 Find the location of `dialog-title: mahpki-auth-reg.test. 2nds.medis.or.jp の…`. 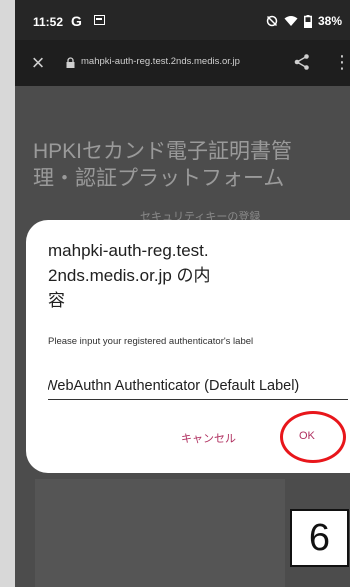

dialog-title: mahpki-auth-reg.test. 2nds.medis.or.jp の… is located at coordinates (129, 275).